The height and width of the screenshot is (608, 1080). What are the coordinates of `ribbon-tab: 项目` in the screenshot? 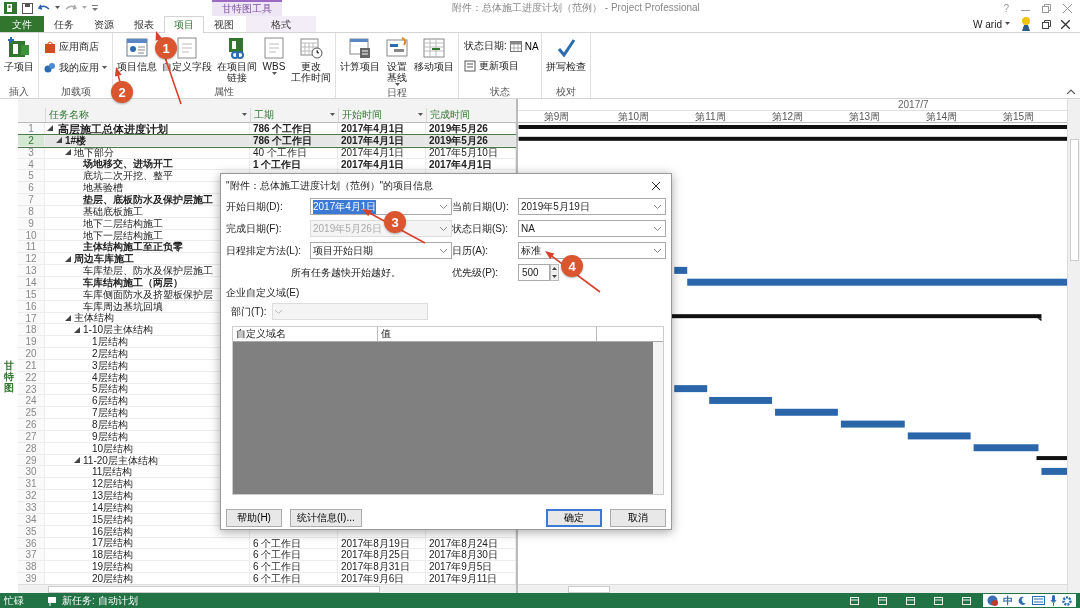 It's located at (184, 24).